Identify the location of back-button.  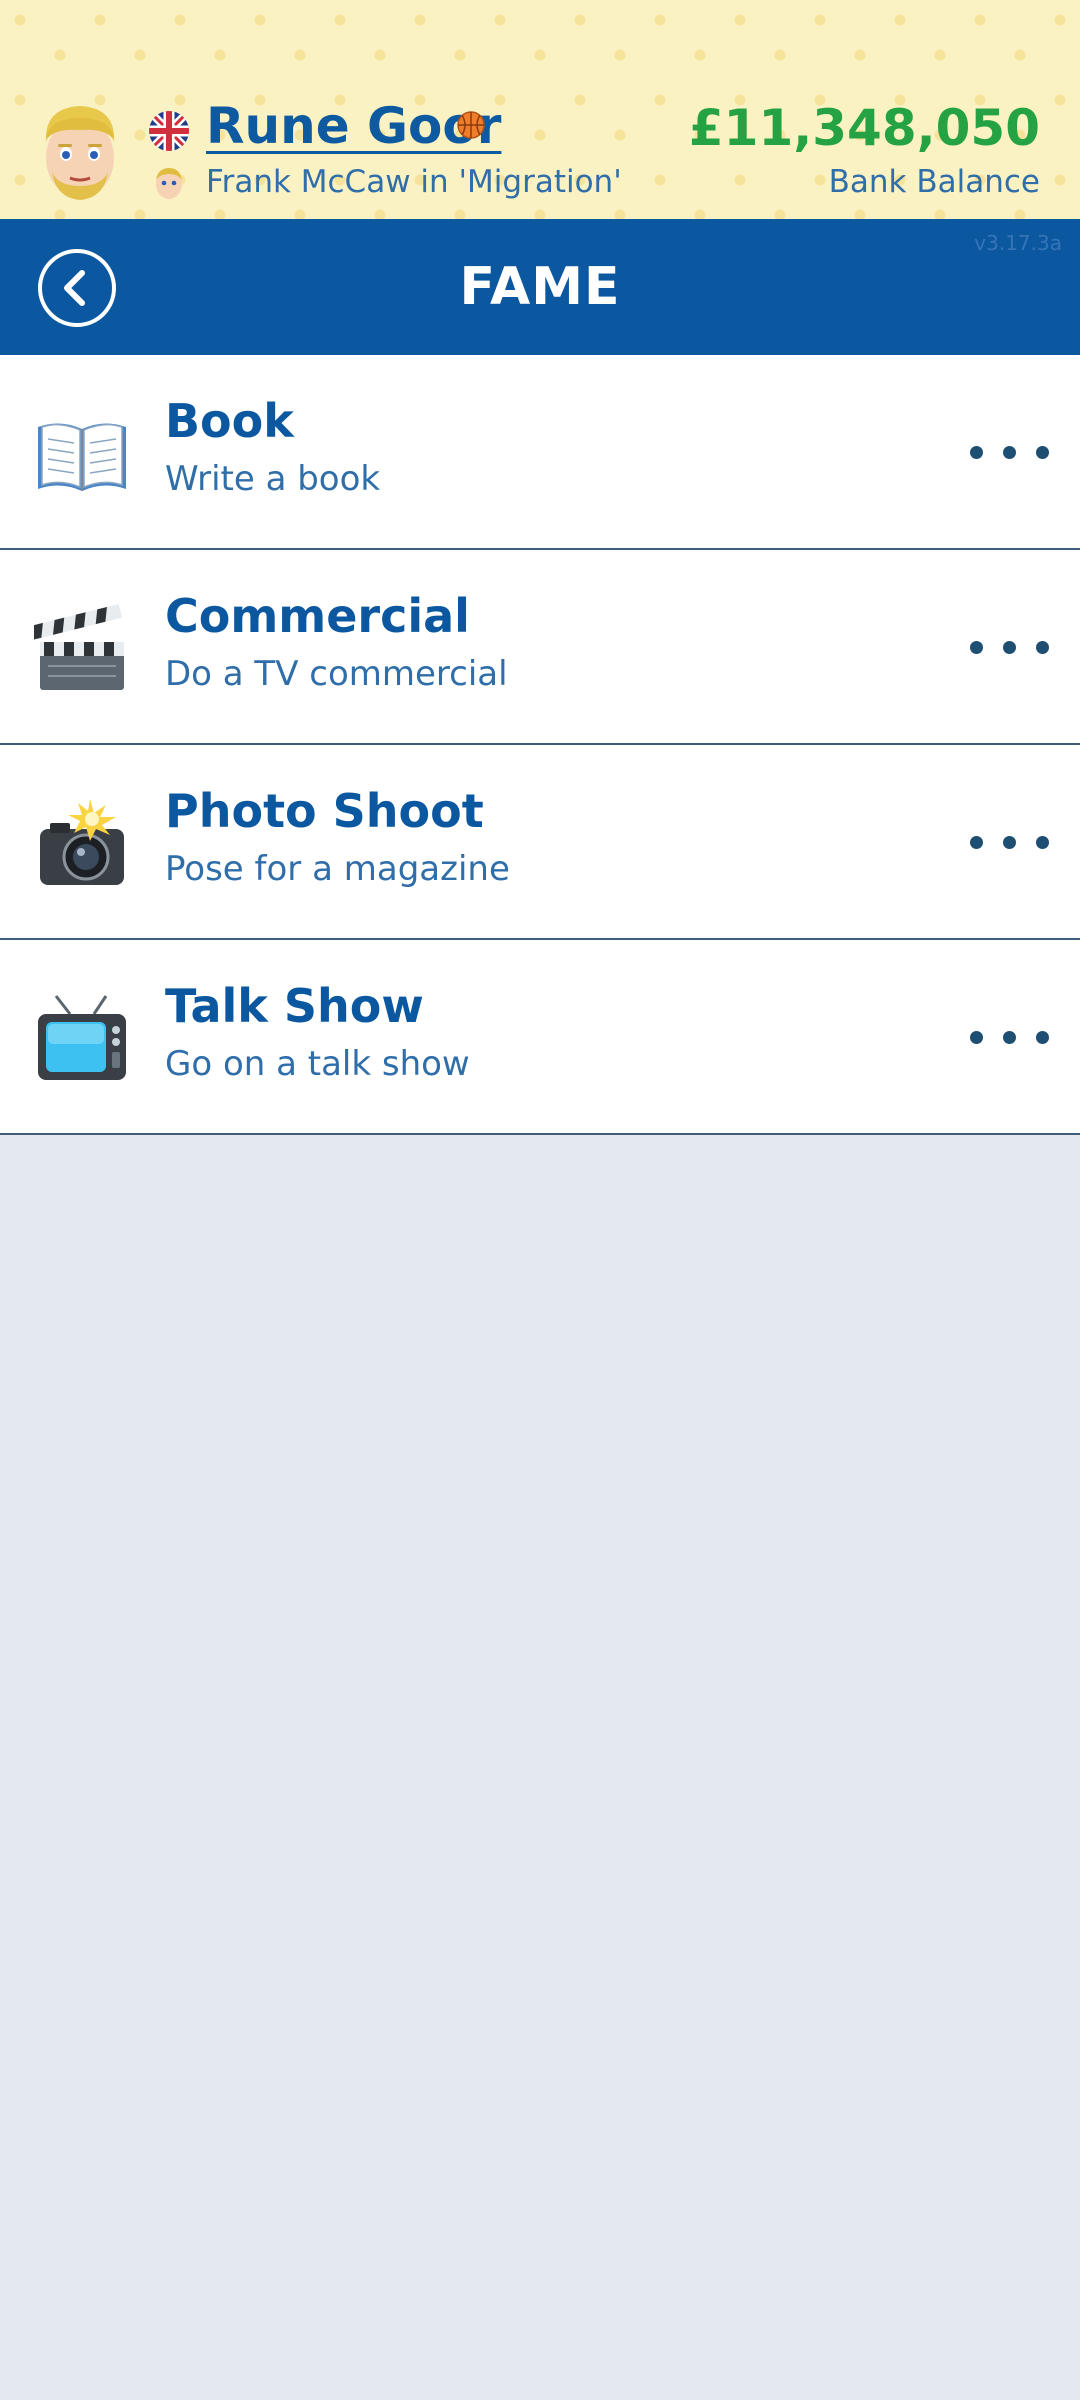
(77, 288).